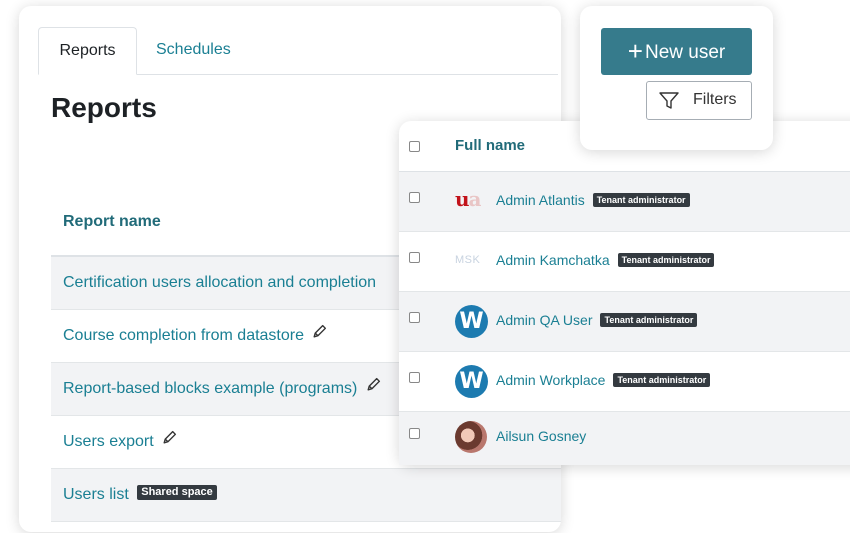 This screenshot has width=850, height=533. What do you see at coordinates (603, 380) in the screenshot?
I see `user-link: Admin Workplace Tenant administrator` at bounding box center [603, 380].